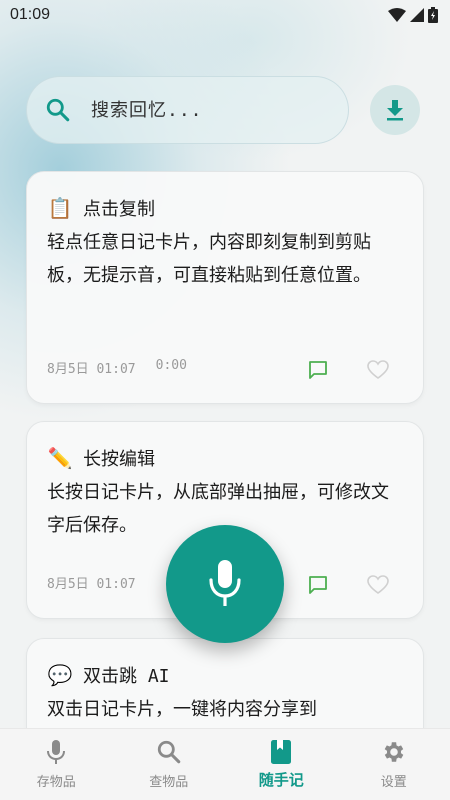  Describe the element at coordinates (225, 458) in the screenshot. I see `card-title-row: ✏️ 长按编辑` at that location.